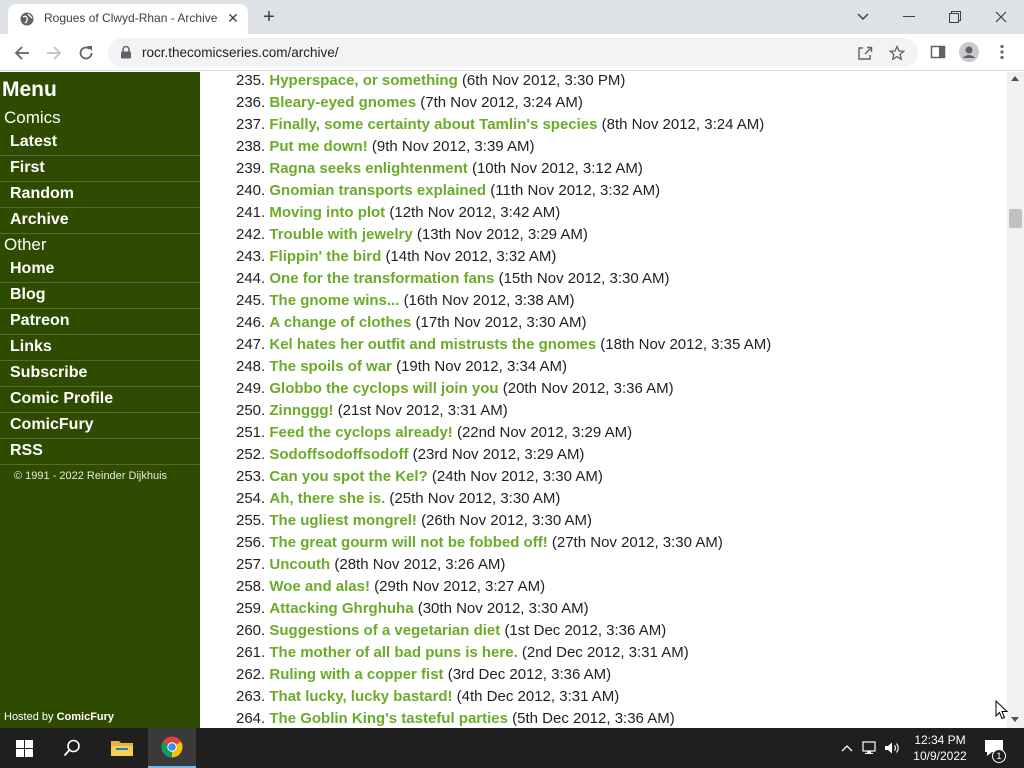  Describe the element at coordinates (368, 168) in the screenshot. I see `entry-title-link: Ragna seeks enlightenment` at that location.